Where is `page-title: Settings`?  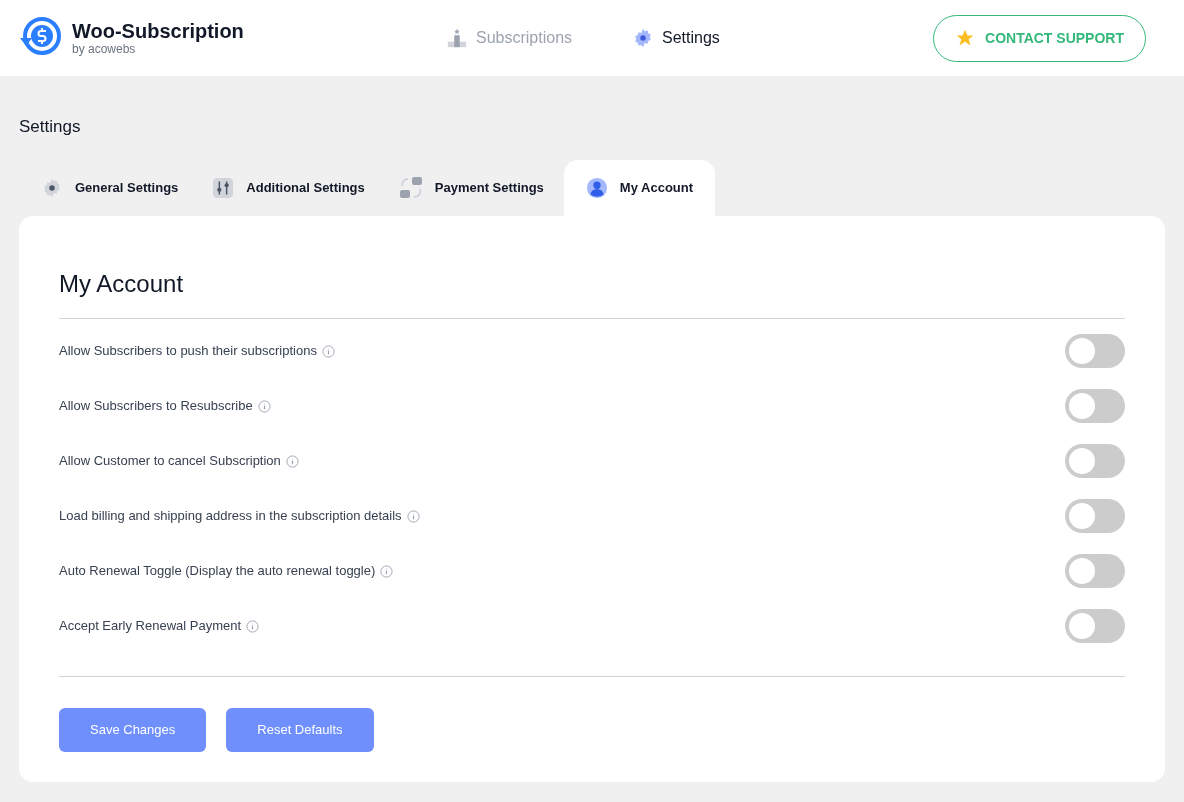
page-title: Settings is located at coordinates (50, 127).